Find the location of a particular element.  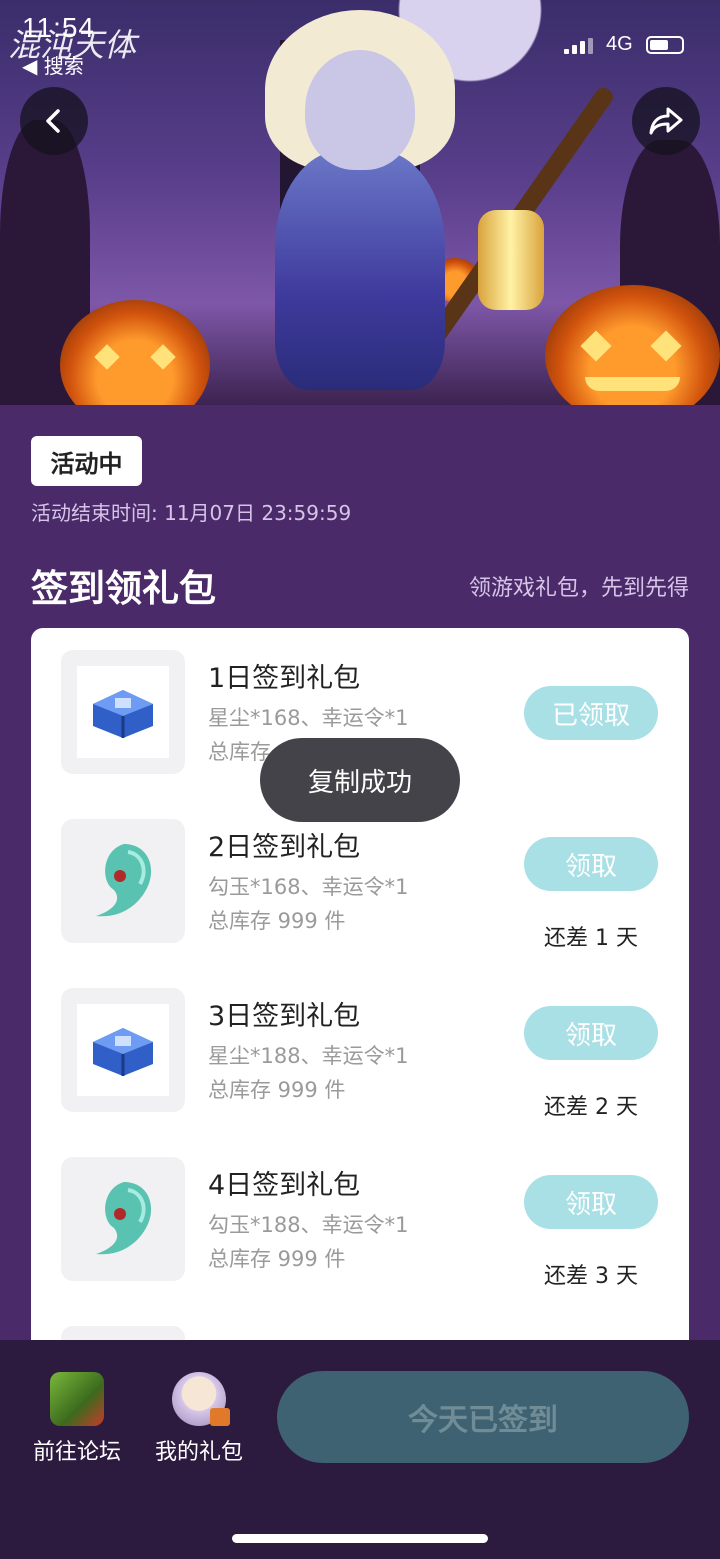

section-subtitle: 领游戏礼包，先到先得 is located at coordinates (578, 588).